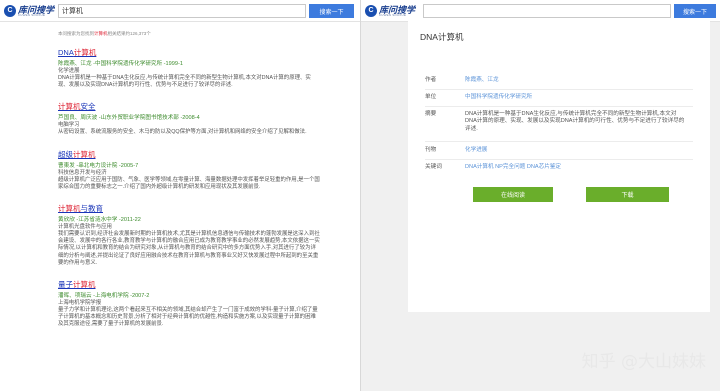  I want to click on result-meta: 曹東发 -串北电力设计院 -2005-7, so click(189, 166).